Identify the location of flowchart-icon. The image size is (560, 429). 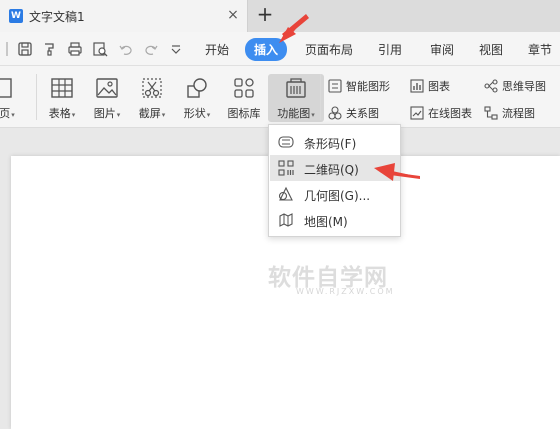
(491, 113).